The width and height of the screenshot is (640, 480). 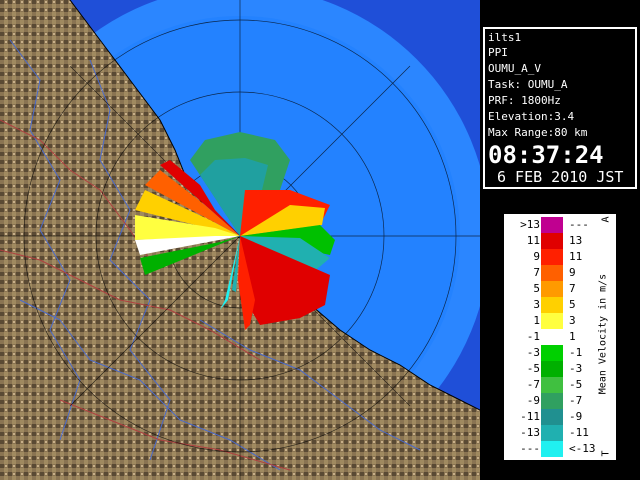 What do you see at coordinates (530, 416) in the screenshot?
I see `legend-lower-bound: -11` at bounding box center [530, 416].